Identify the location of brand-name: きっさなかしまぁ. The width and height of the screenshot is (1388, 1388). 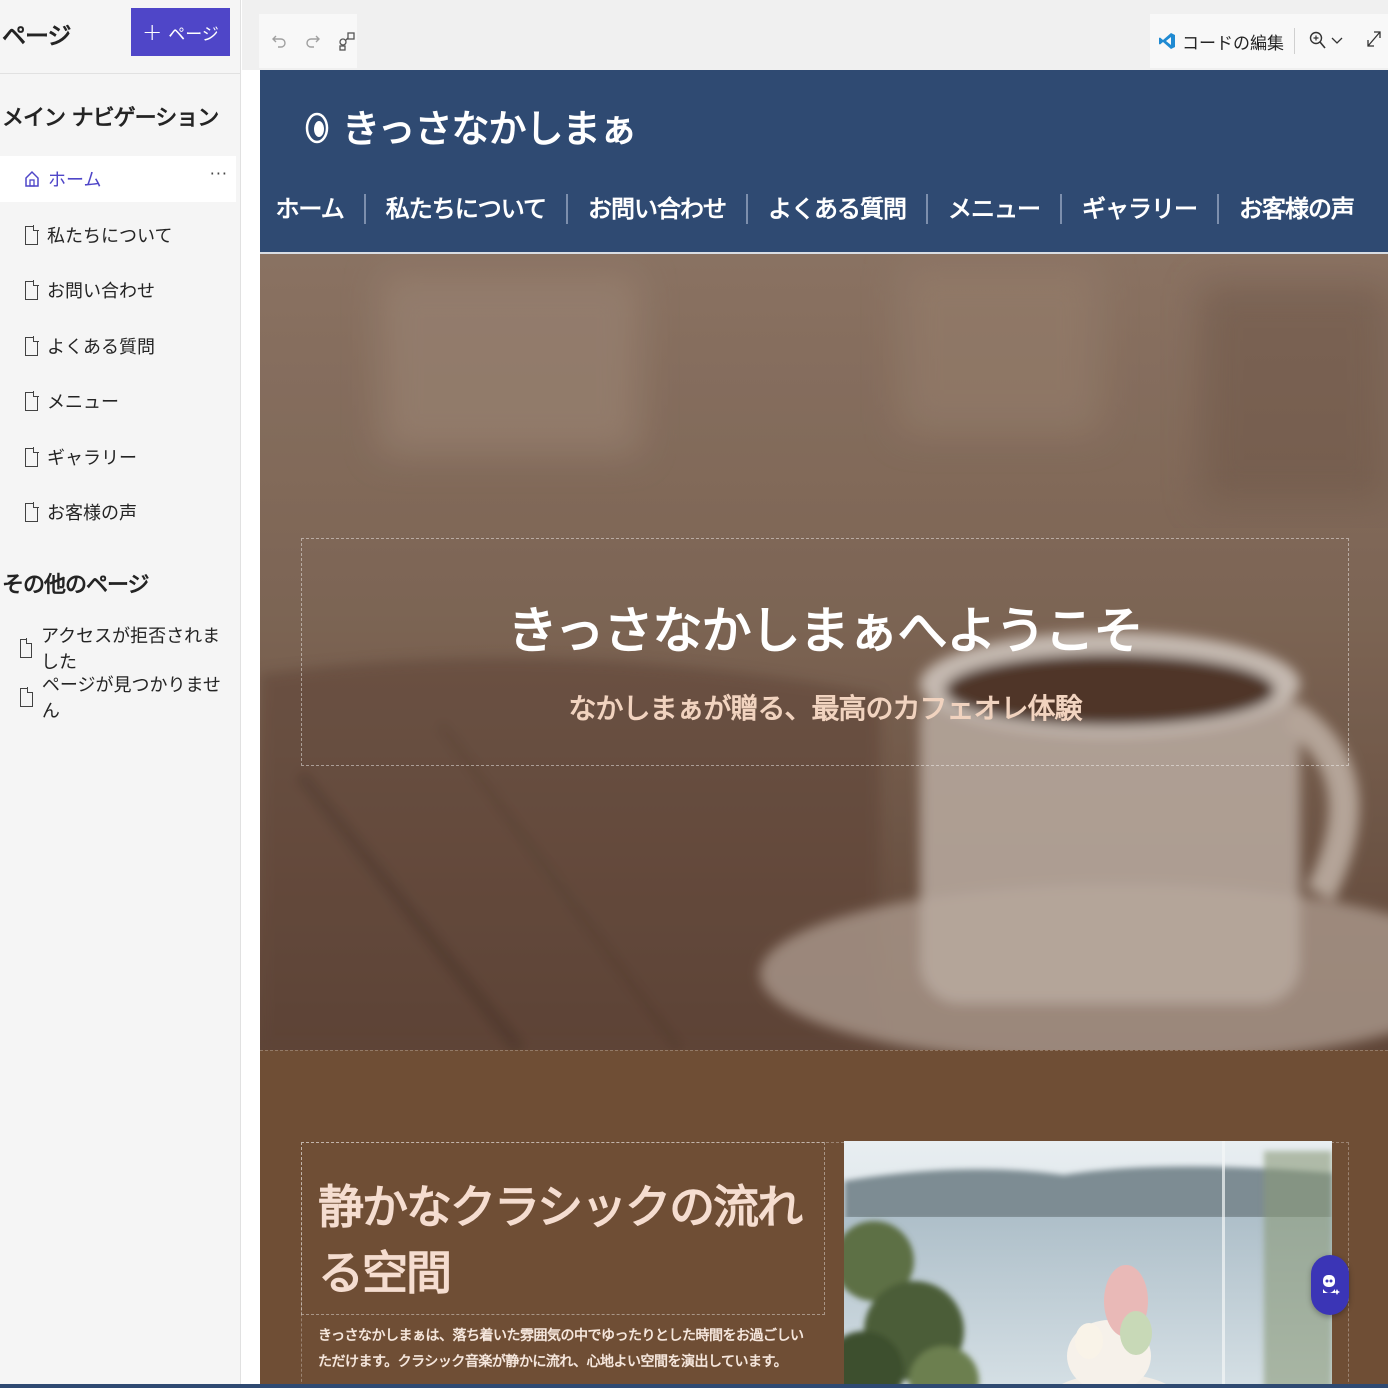
(489, 129).